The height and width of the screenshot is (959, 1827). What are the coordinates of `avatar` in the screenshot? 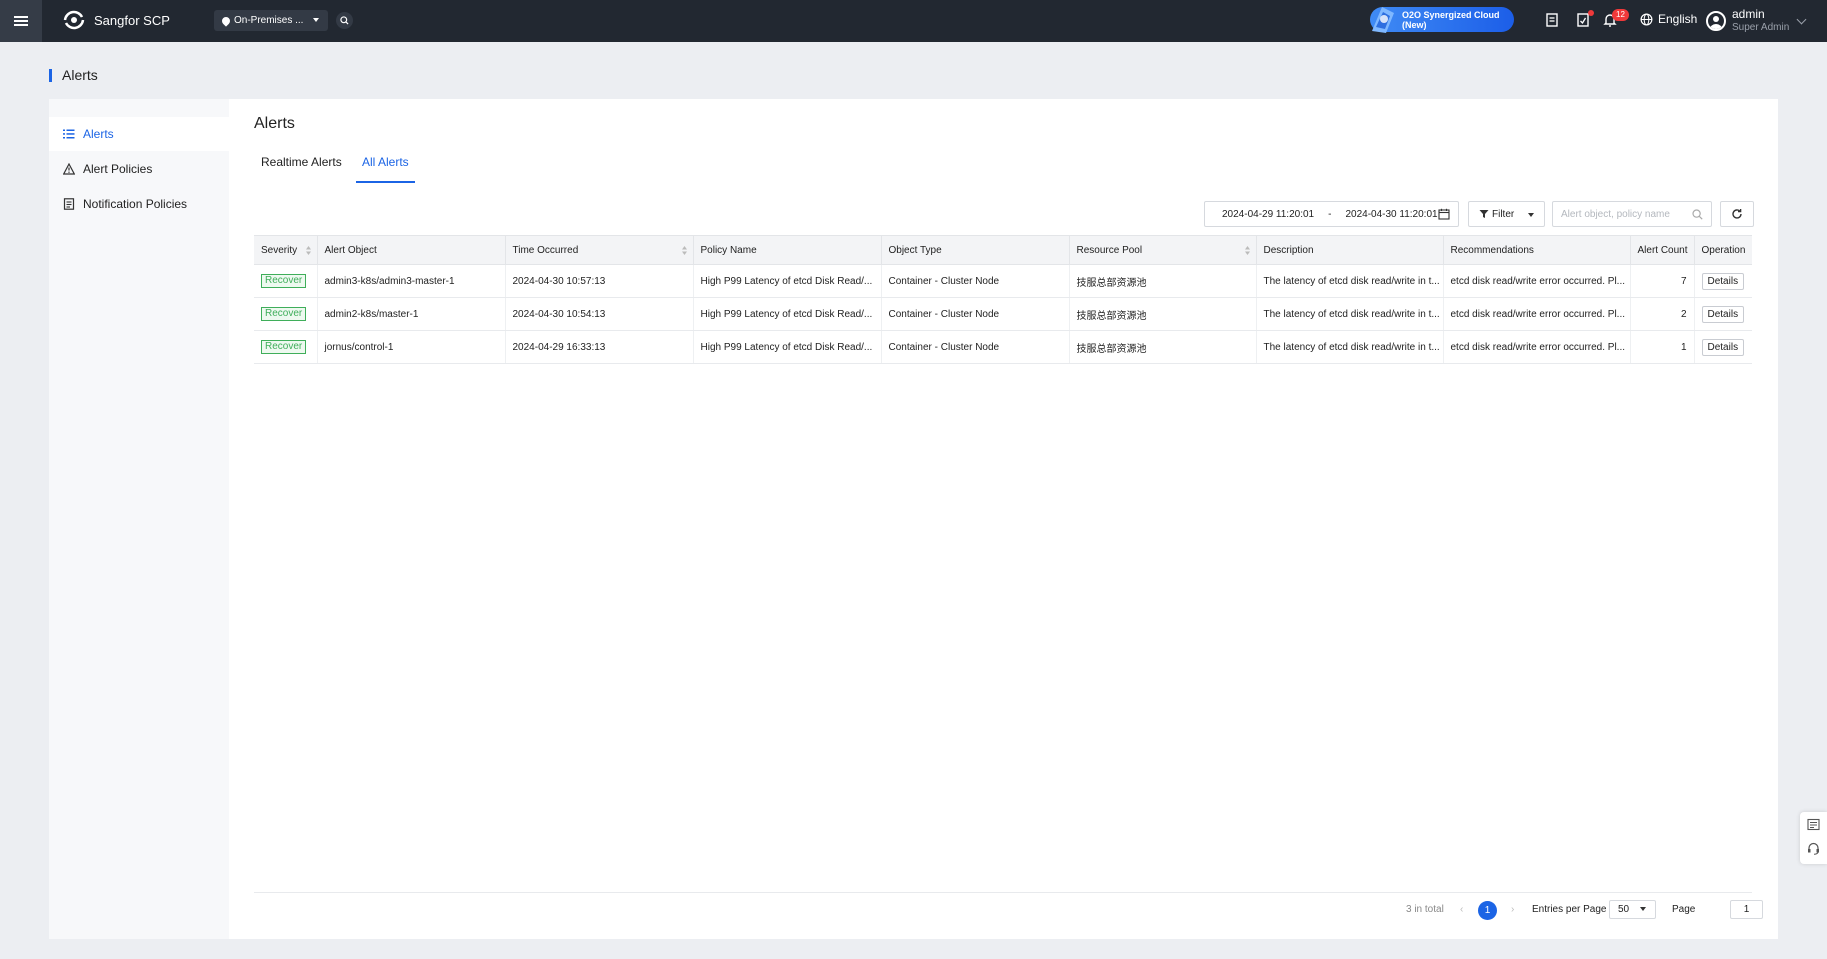 It's located at (1716, 21).